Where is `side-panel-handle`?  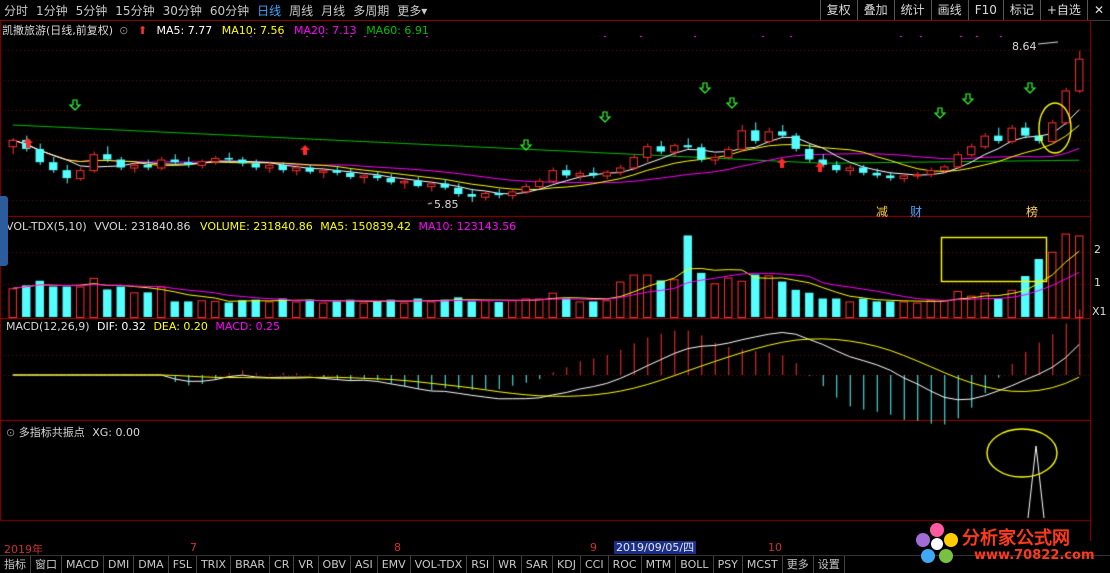 side-panel-handle is located at coordinates (4, 231).